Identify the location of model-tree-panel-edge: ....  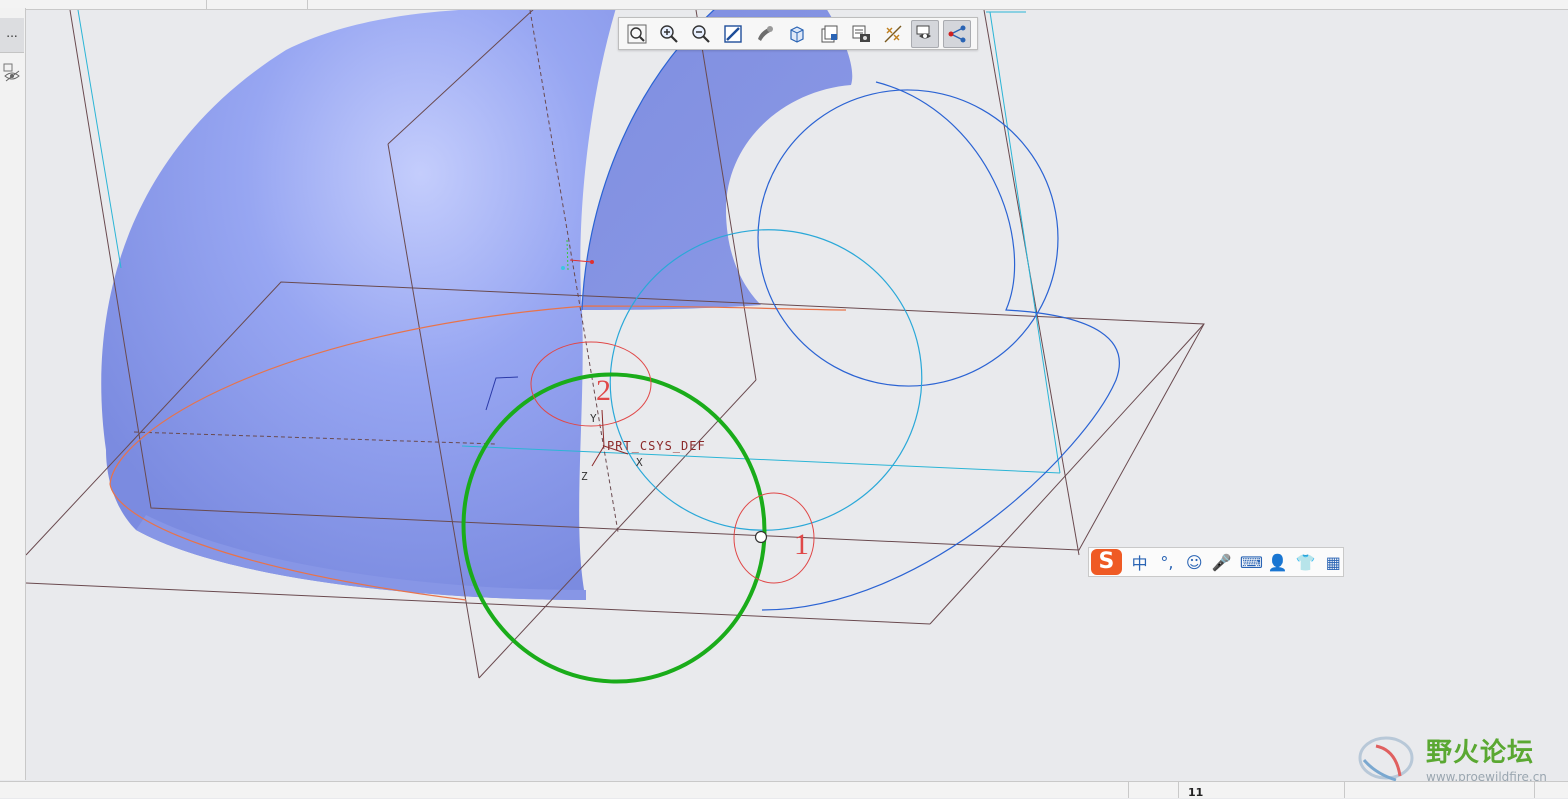
(13, 394).